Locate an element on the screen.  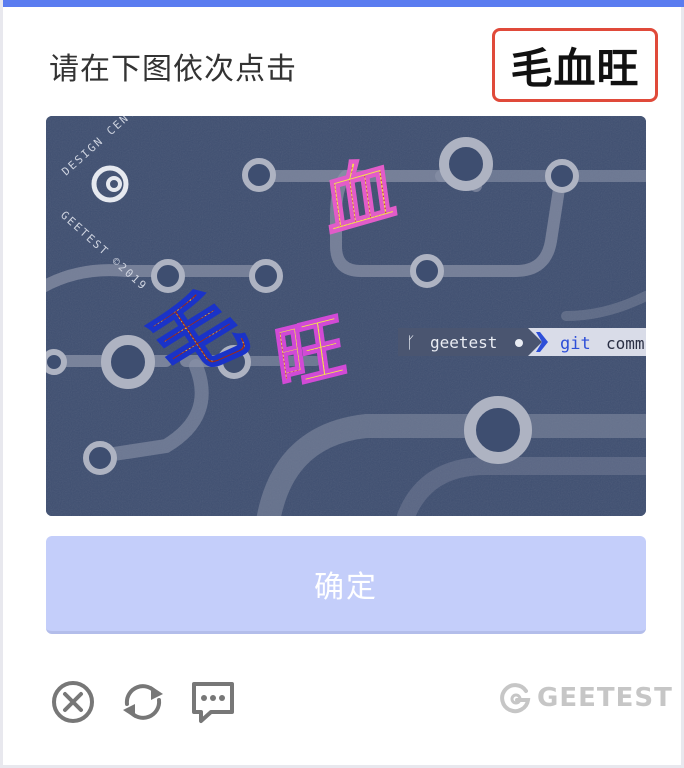
refresh-button is located at coordinates (143, 702).